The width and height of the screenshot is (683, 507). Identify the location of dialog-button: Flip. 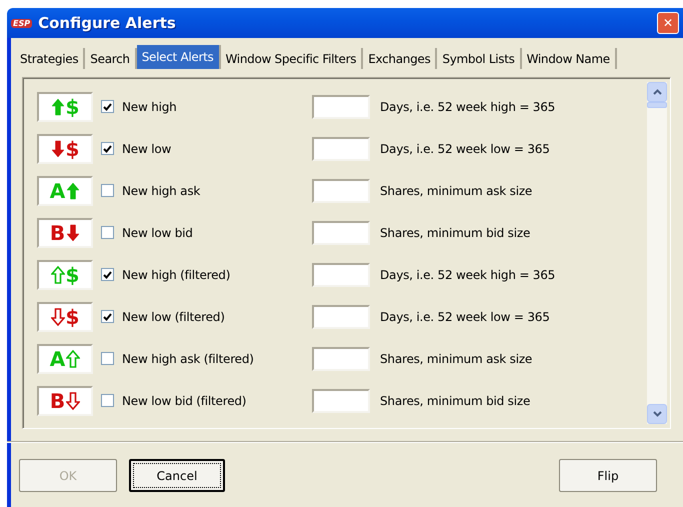
(608, 475).